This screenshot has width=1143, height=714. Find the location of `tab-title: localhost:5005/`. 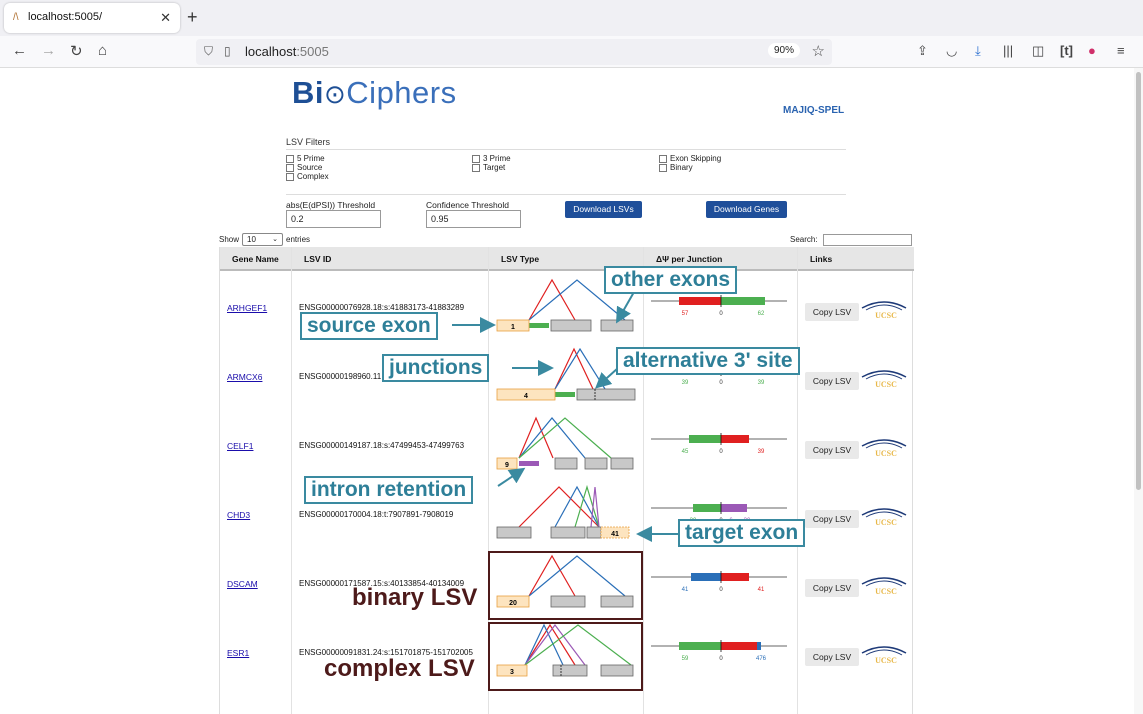

tab-title: localhost:5005/ is located at coordinates (65, 17).